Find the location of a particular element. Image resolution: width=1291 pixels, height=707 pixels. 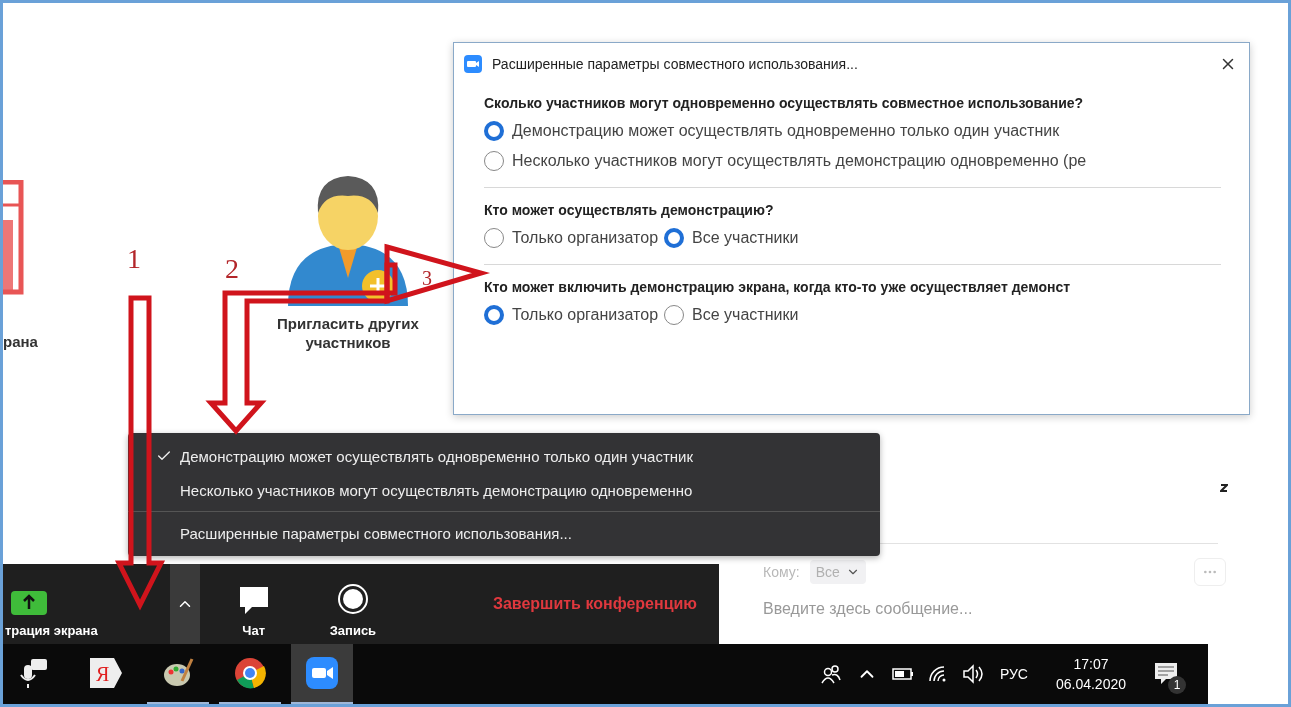

taskbar-app-button is located at coordinates (322, 674).